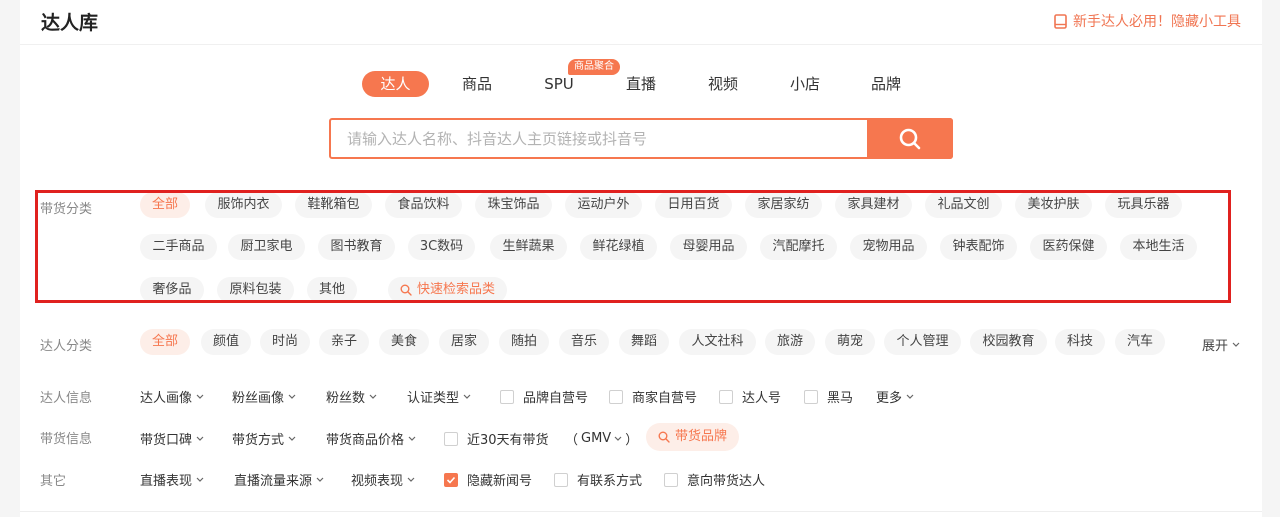 This screenshot has width=1280, height=517. I want to click on dropdown-label: 直播表现, so click(166, 481).